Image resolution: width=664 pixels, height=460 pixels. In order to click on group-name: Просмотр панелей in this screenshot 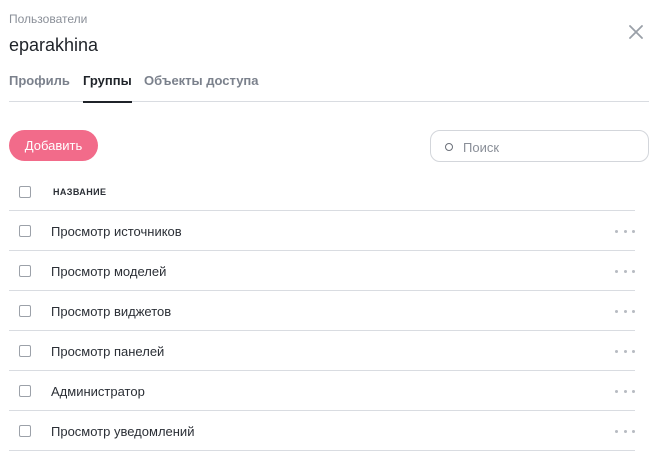, I will do `click(108, 351)`.